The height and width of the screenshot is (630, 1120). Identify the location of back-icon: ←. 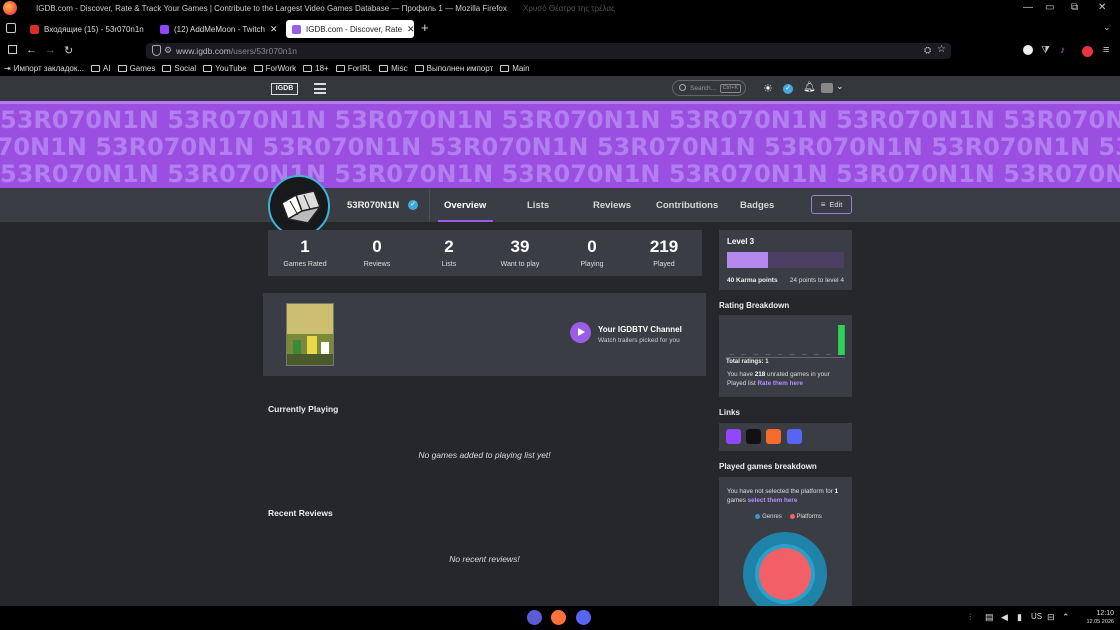
(31, 50).